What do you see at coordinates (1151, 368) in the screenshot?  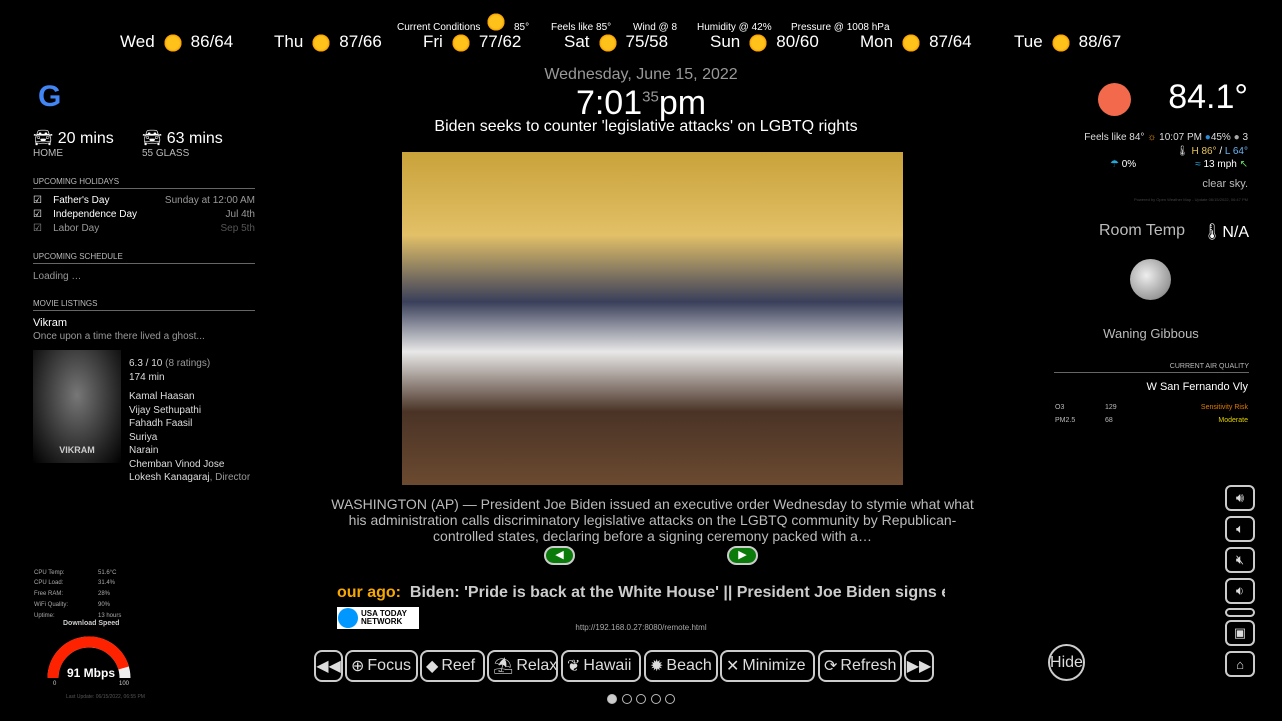 I see `air-quality-title: CURRENT AIR QUALITY` at bounding box center [1151, 368].